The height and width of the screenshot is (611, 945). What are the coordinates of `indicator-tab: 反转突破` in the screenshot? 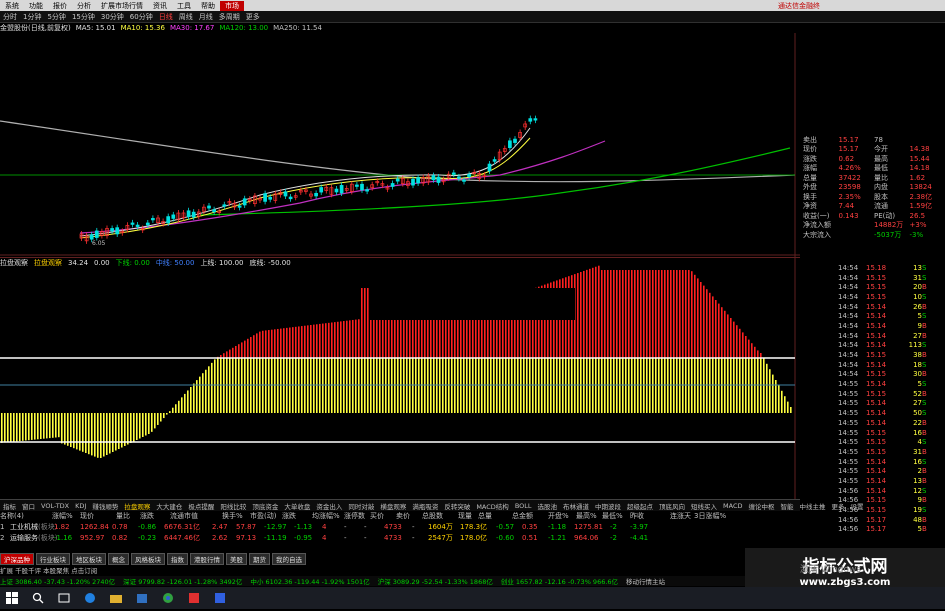 It's located at (457, 506).